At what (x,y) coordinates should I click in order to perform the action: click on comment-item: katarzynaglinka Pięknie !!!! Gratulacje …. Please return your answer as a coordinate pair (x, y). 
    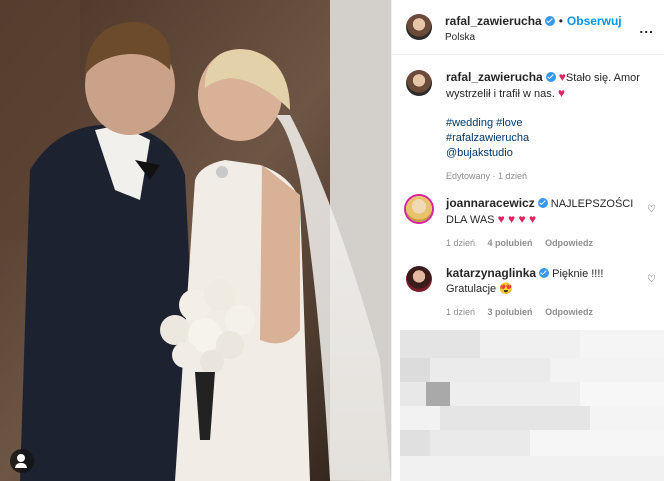
    Looking at the image, I should click on (531, 291).